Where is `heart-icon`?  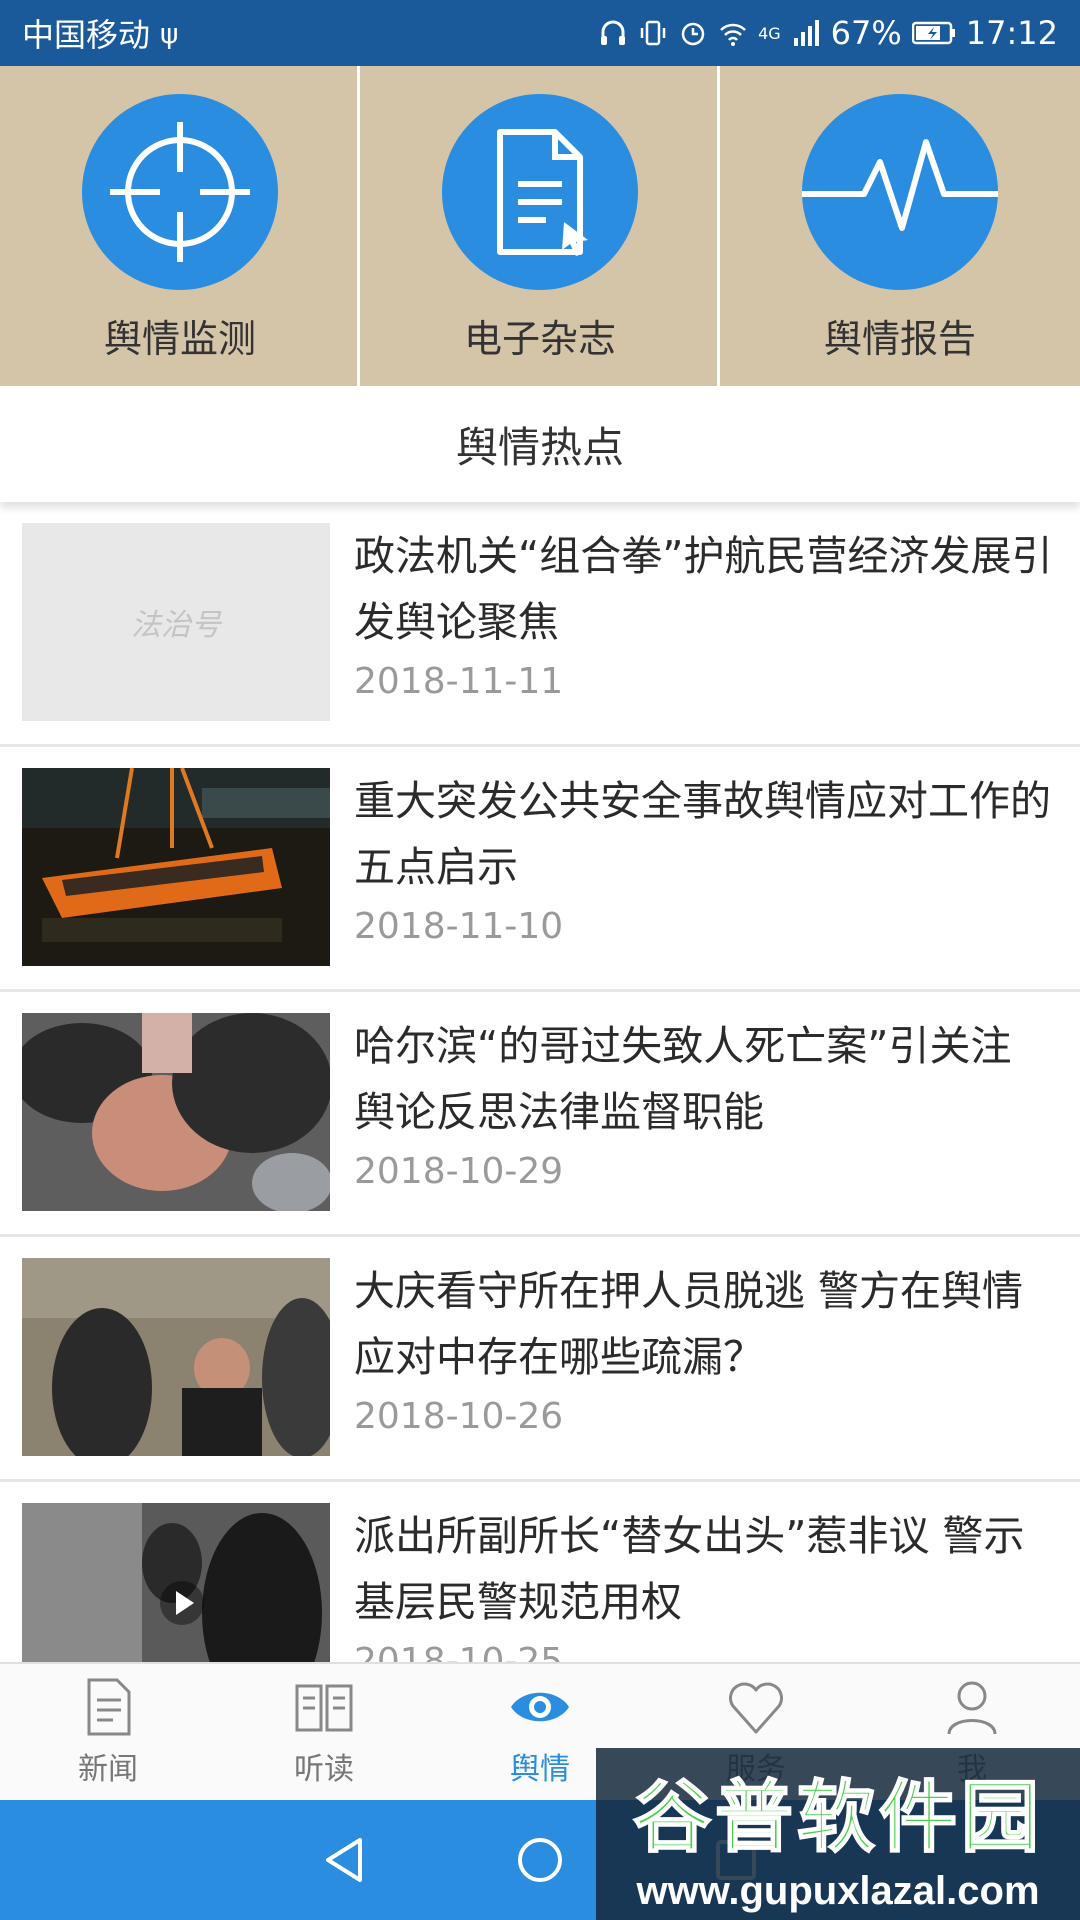 heart-icon is located at coordinates (756, 1708).